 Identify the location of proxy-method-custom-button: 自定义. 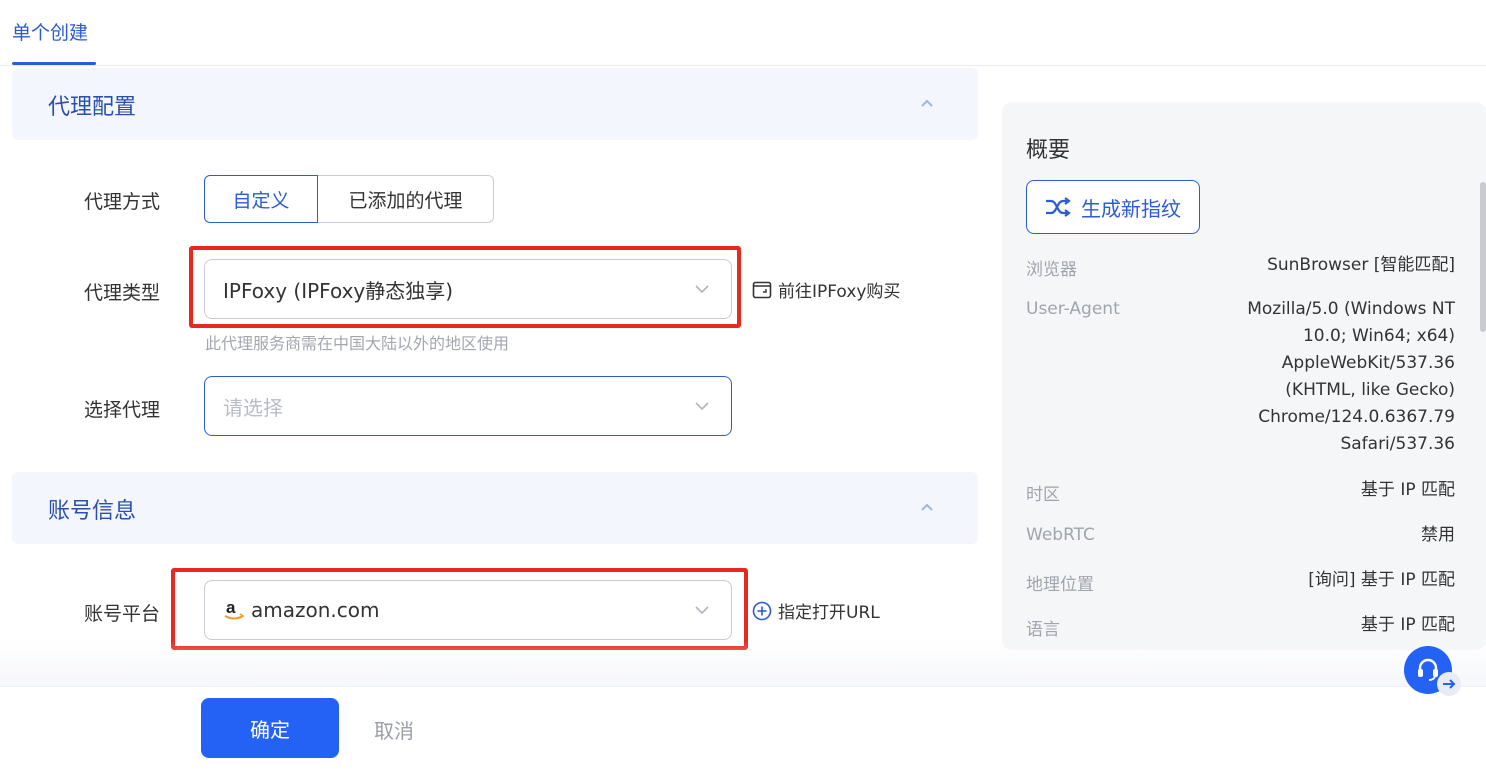
(261, 199).